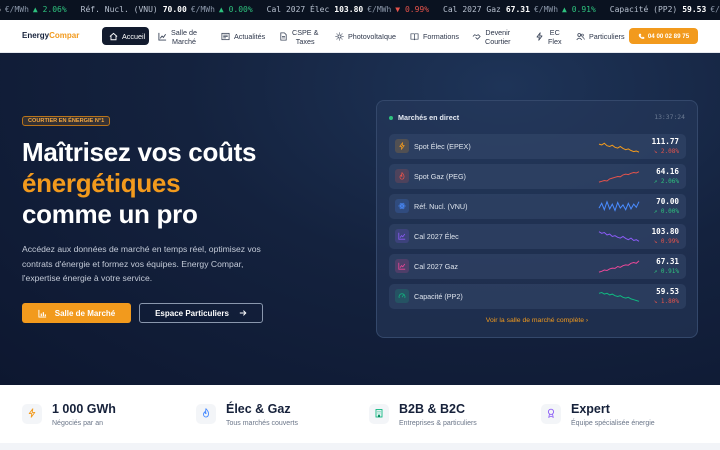  What do you see at coordinates (54, 9) in the screenshot?
I see `ticker-change-value: 2.06%` at bounding box center [54, 9].